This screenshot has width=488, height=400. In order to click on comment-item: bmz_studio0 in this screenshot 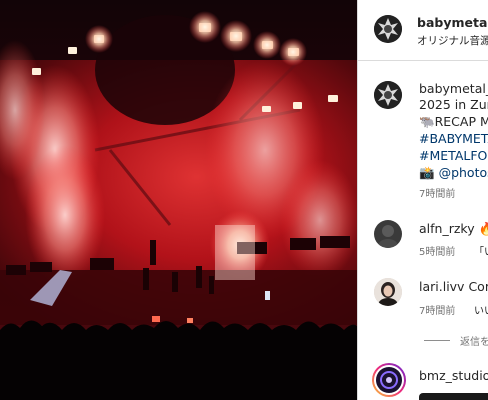, I will do `click(423, 377)`.